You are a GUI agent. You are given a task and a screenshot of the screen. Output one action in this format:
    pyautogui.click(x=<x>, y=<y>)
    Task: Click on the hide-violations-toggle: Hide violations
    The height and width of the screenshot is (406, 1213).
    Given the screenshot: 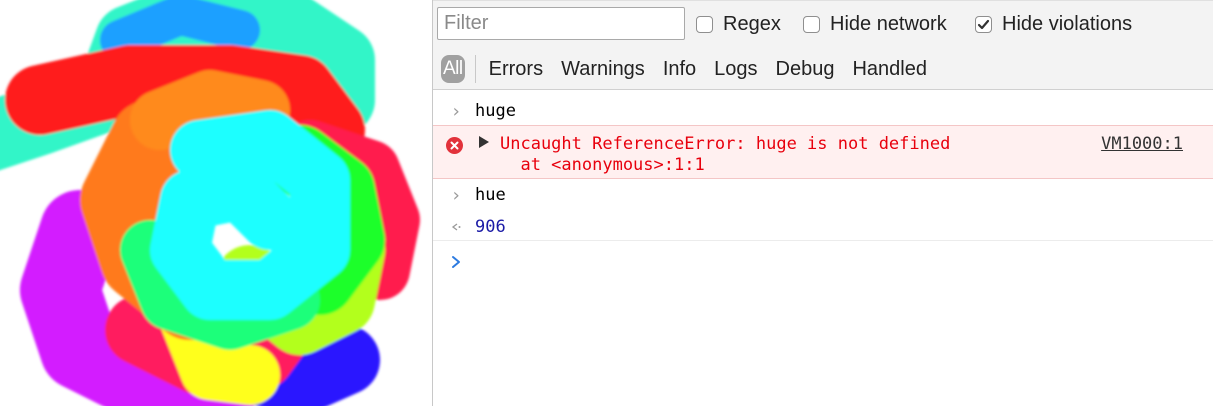 What is the action you would take?
    pyautogui.click(x=1053, y=24)
    